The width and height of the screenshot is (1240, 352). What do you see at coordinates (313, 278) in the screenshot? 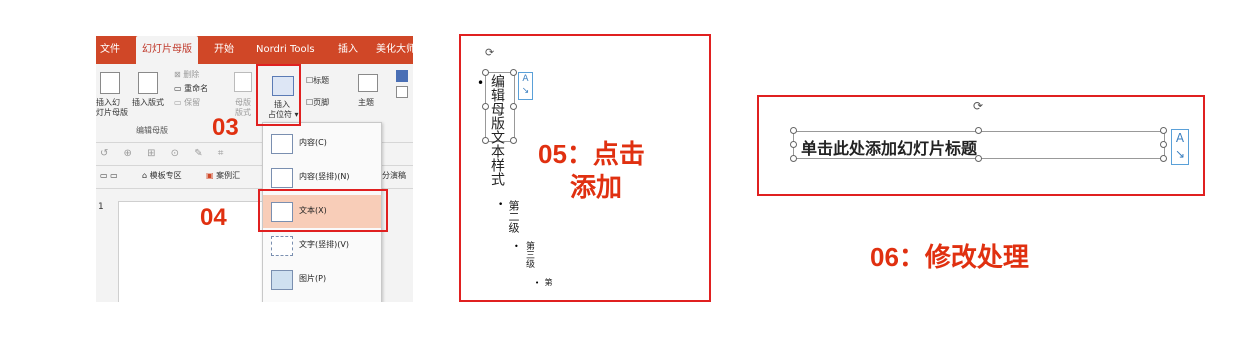
I see `menu-item-label: 图片(P)` at bounding box center [313, 278].